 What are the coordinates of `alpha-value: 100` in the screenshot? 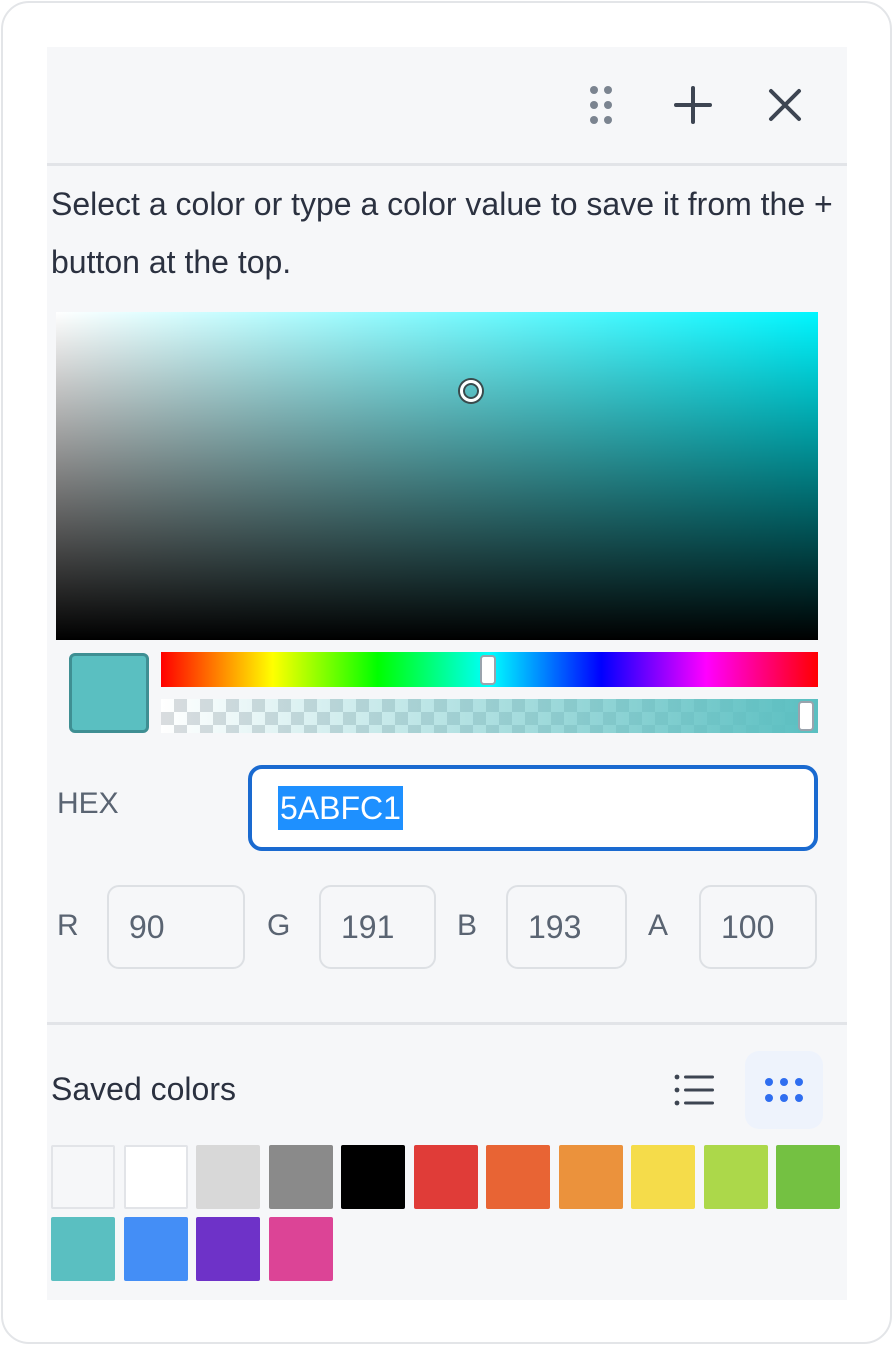 It's located at (748, 926).